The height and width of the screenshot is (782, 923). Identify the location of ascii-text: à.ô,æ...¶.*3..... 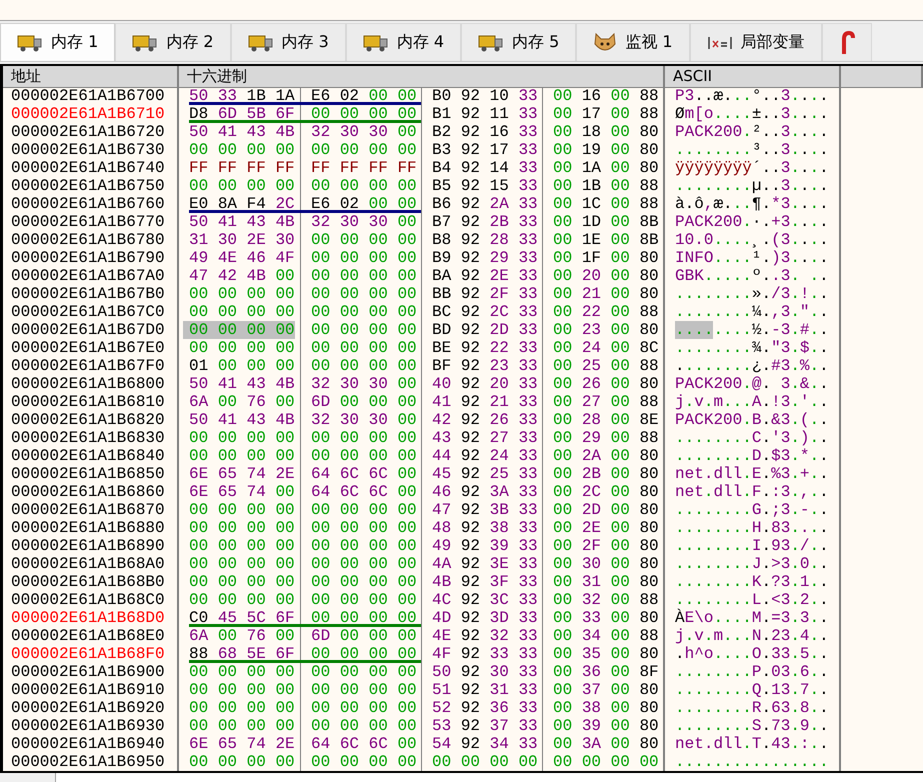
(752, 204).